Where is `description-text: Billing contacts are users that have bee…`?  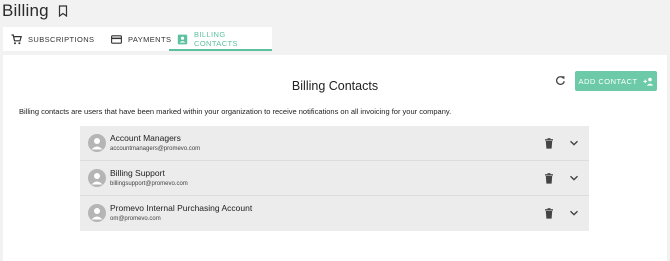 description-text: Billing contacts are users that have bee… is located at coordinates (235, 111).